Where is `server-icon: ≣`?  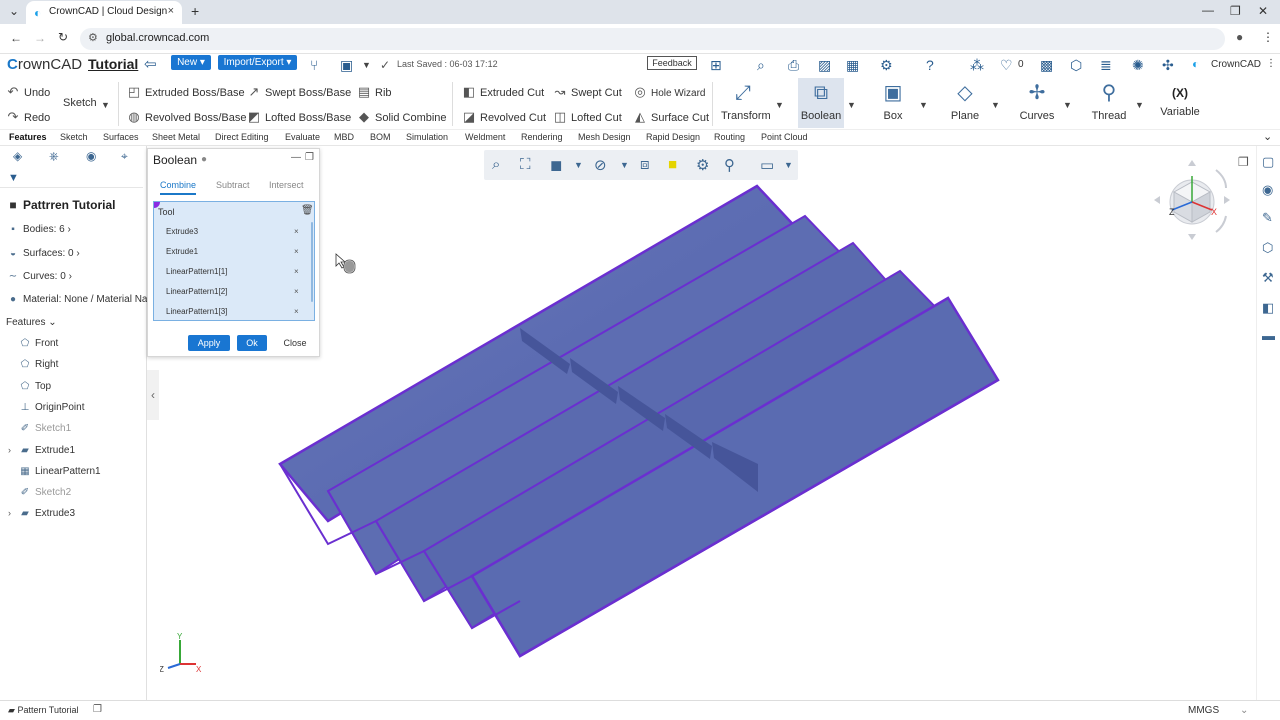
server-icon: ≣ is located at coordinates (1106, 65).